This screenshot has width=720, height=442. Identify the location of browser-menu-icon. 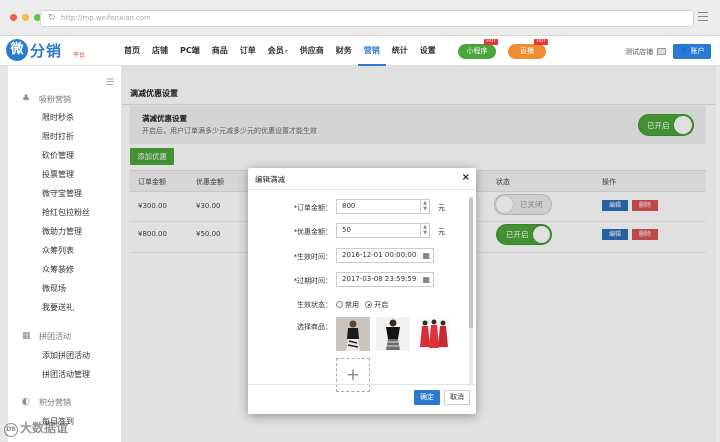
(703, 16).